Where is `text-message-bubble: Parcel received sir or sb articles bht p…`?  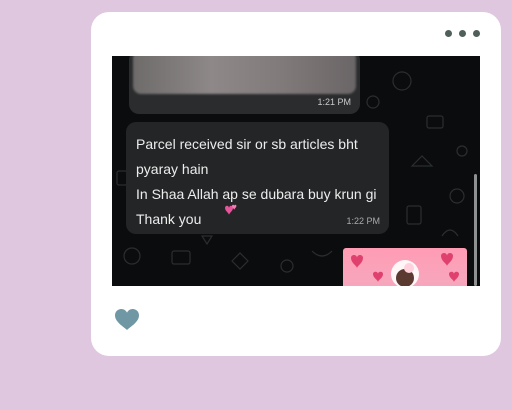 text-message-bubble: Parcel received sir or sb articles bht p… is located at coordinates (257, 178).